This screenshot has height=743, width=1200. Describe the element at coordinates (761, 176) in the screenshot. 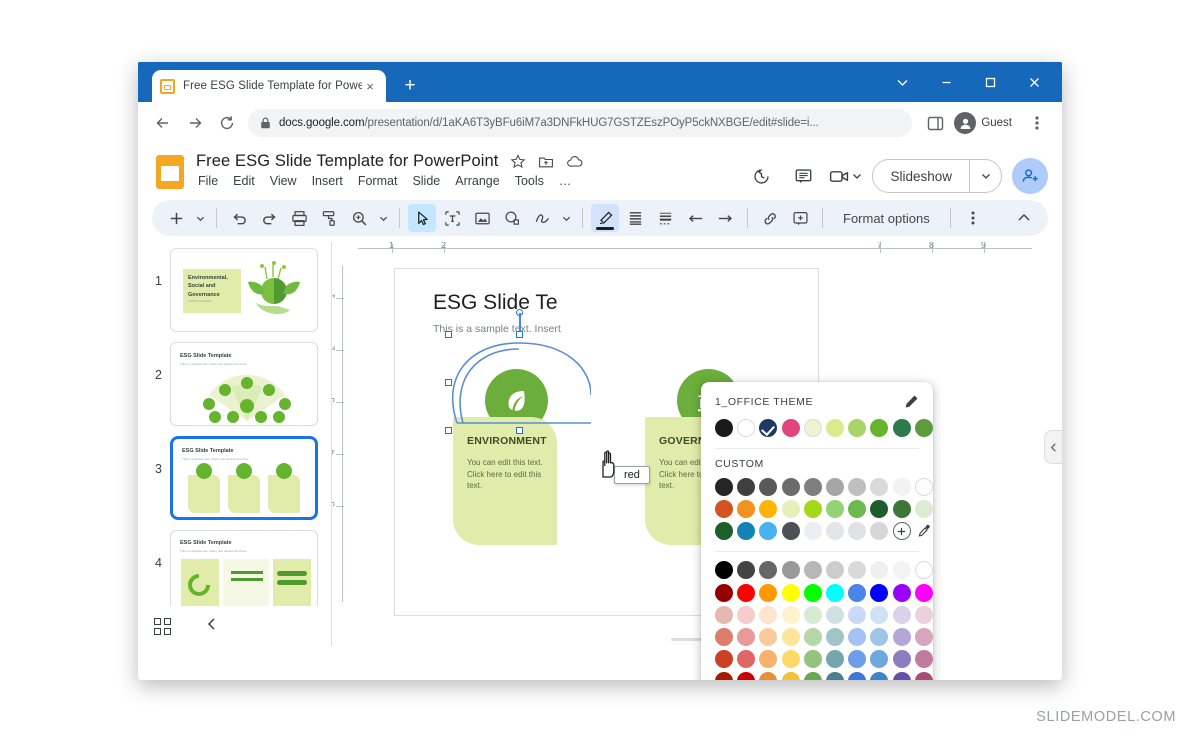

I see `version-history-icon` at that location.